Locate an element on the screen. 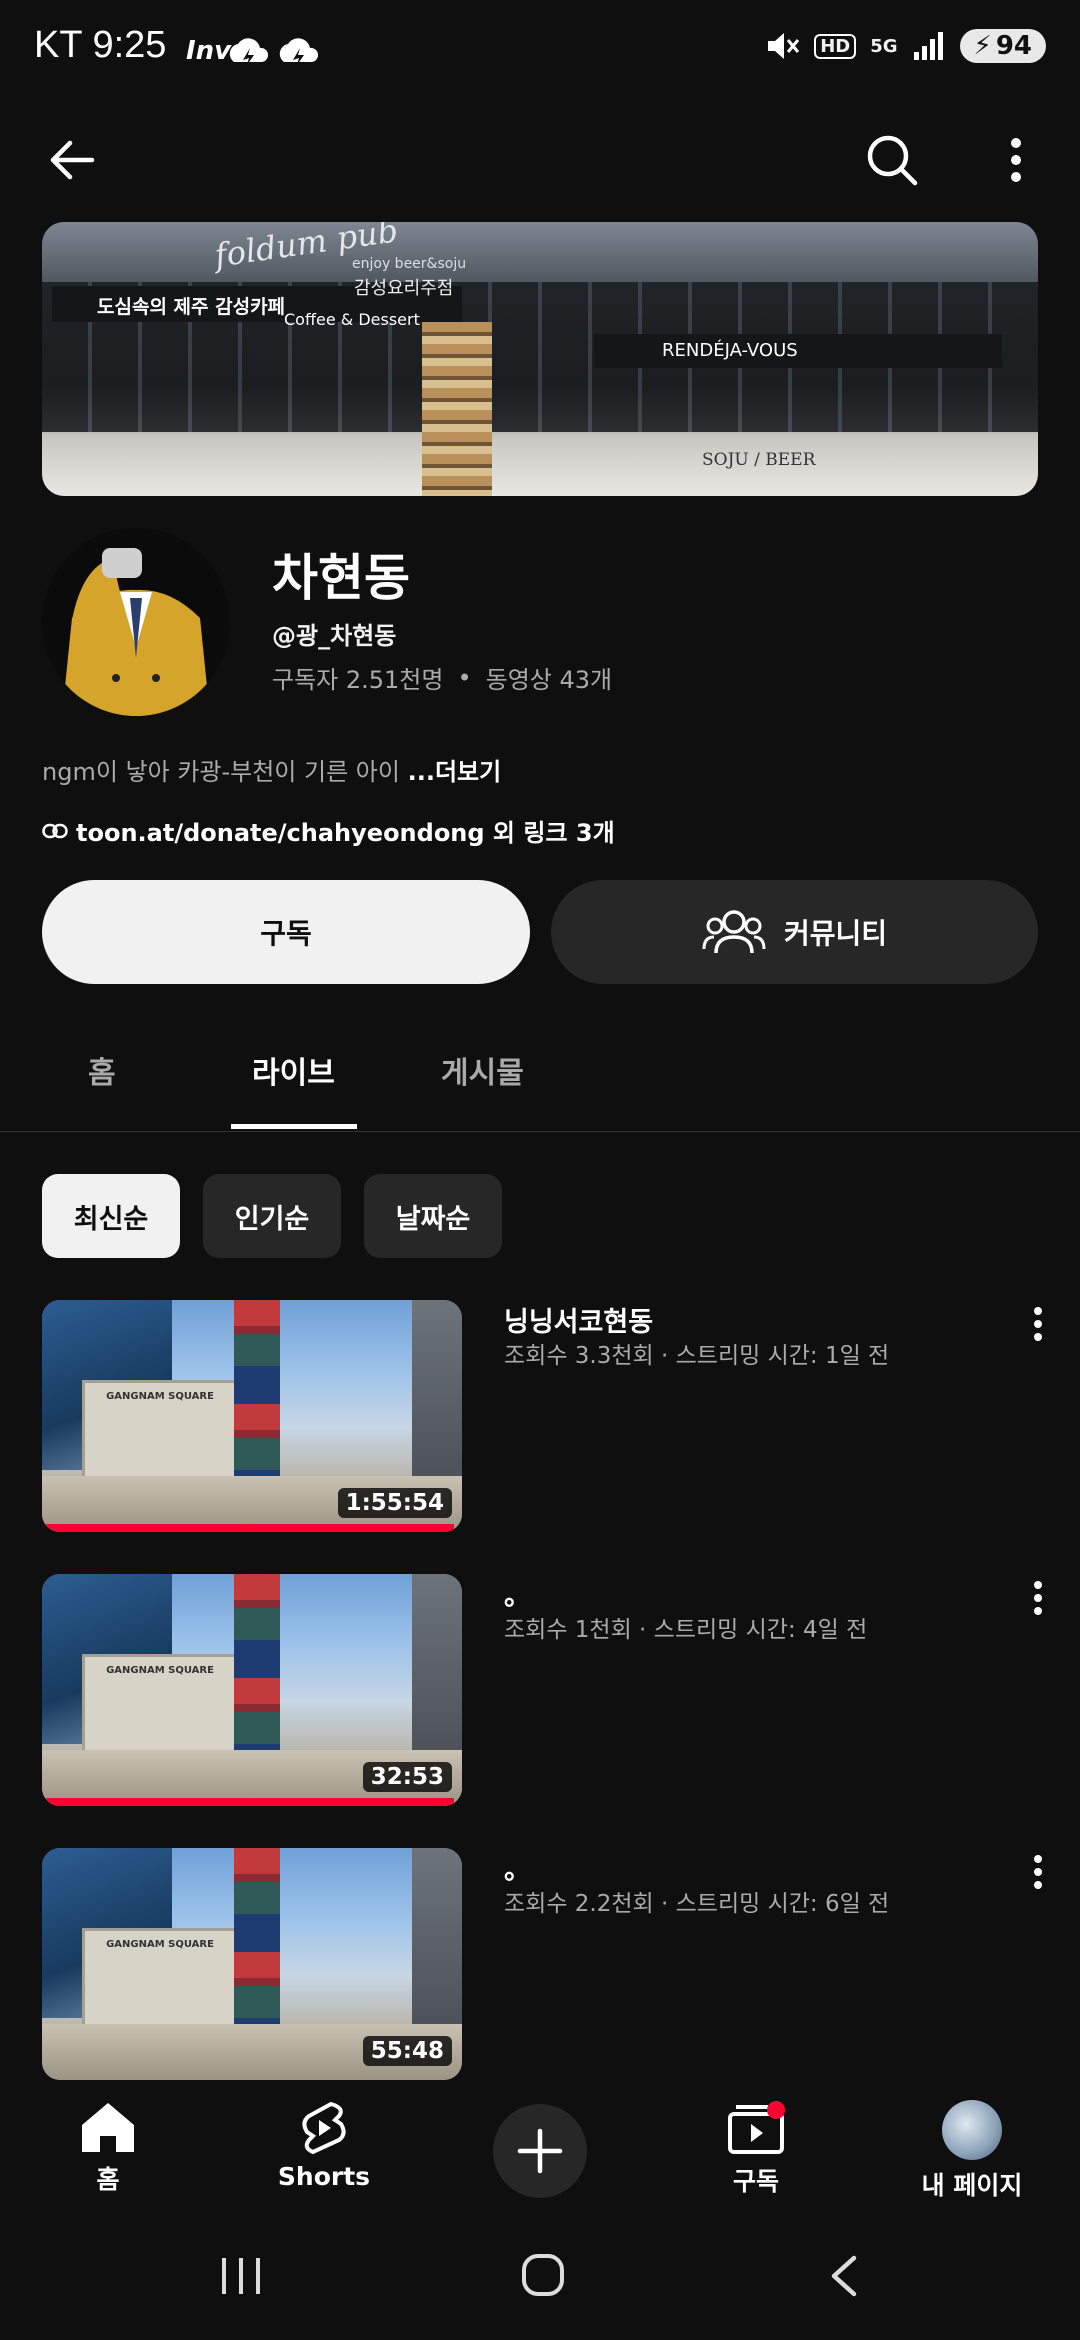  banner-coffee-text: Coffee & Dessert is located at coordinates (352, 319).